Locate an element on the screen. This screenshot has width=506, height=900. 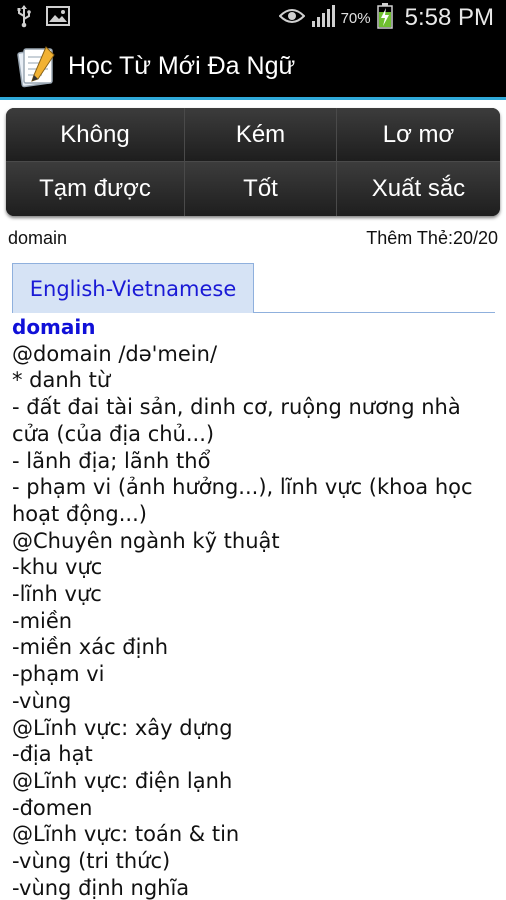
rating-button-panel: Không Kém Lơ mơ Tạm được Tốt Xuất sắc is located at coordinates (253, 162).